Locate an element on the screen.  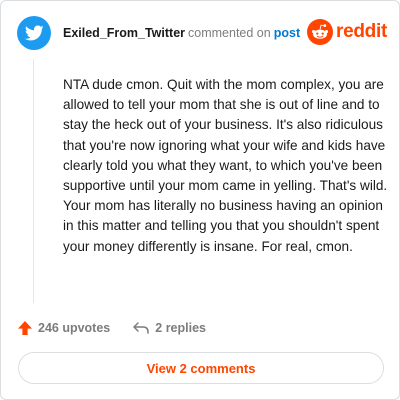
post-link: post is located at coordinates (287, 33).